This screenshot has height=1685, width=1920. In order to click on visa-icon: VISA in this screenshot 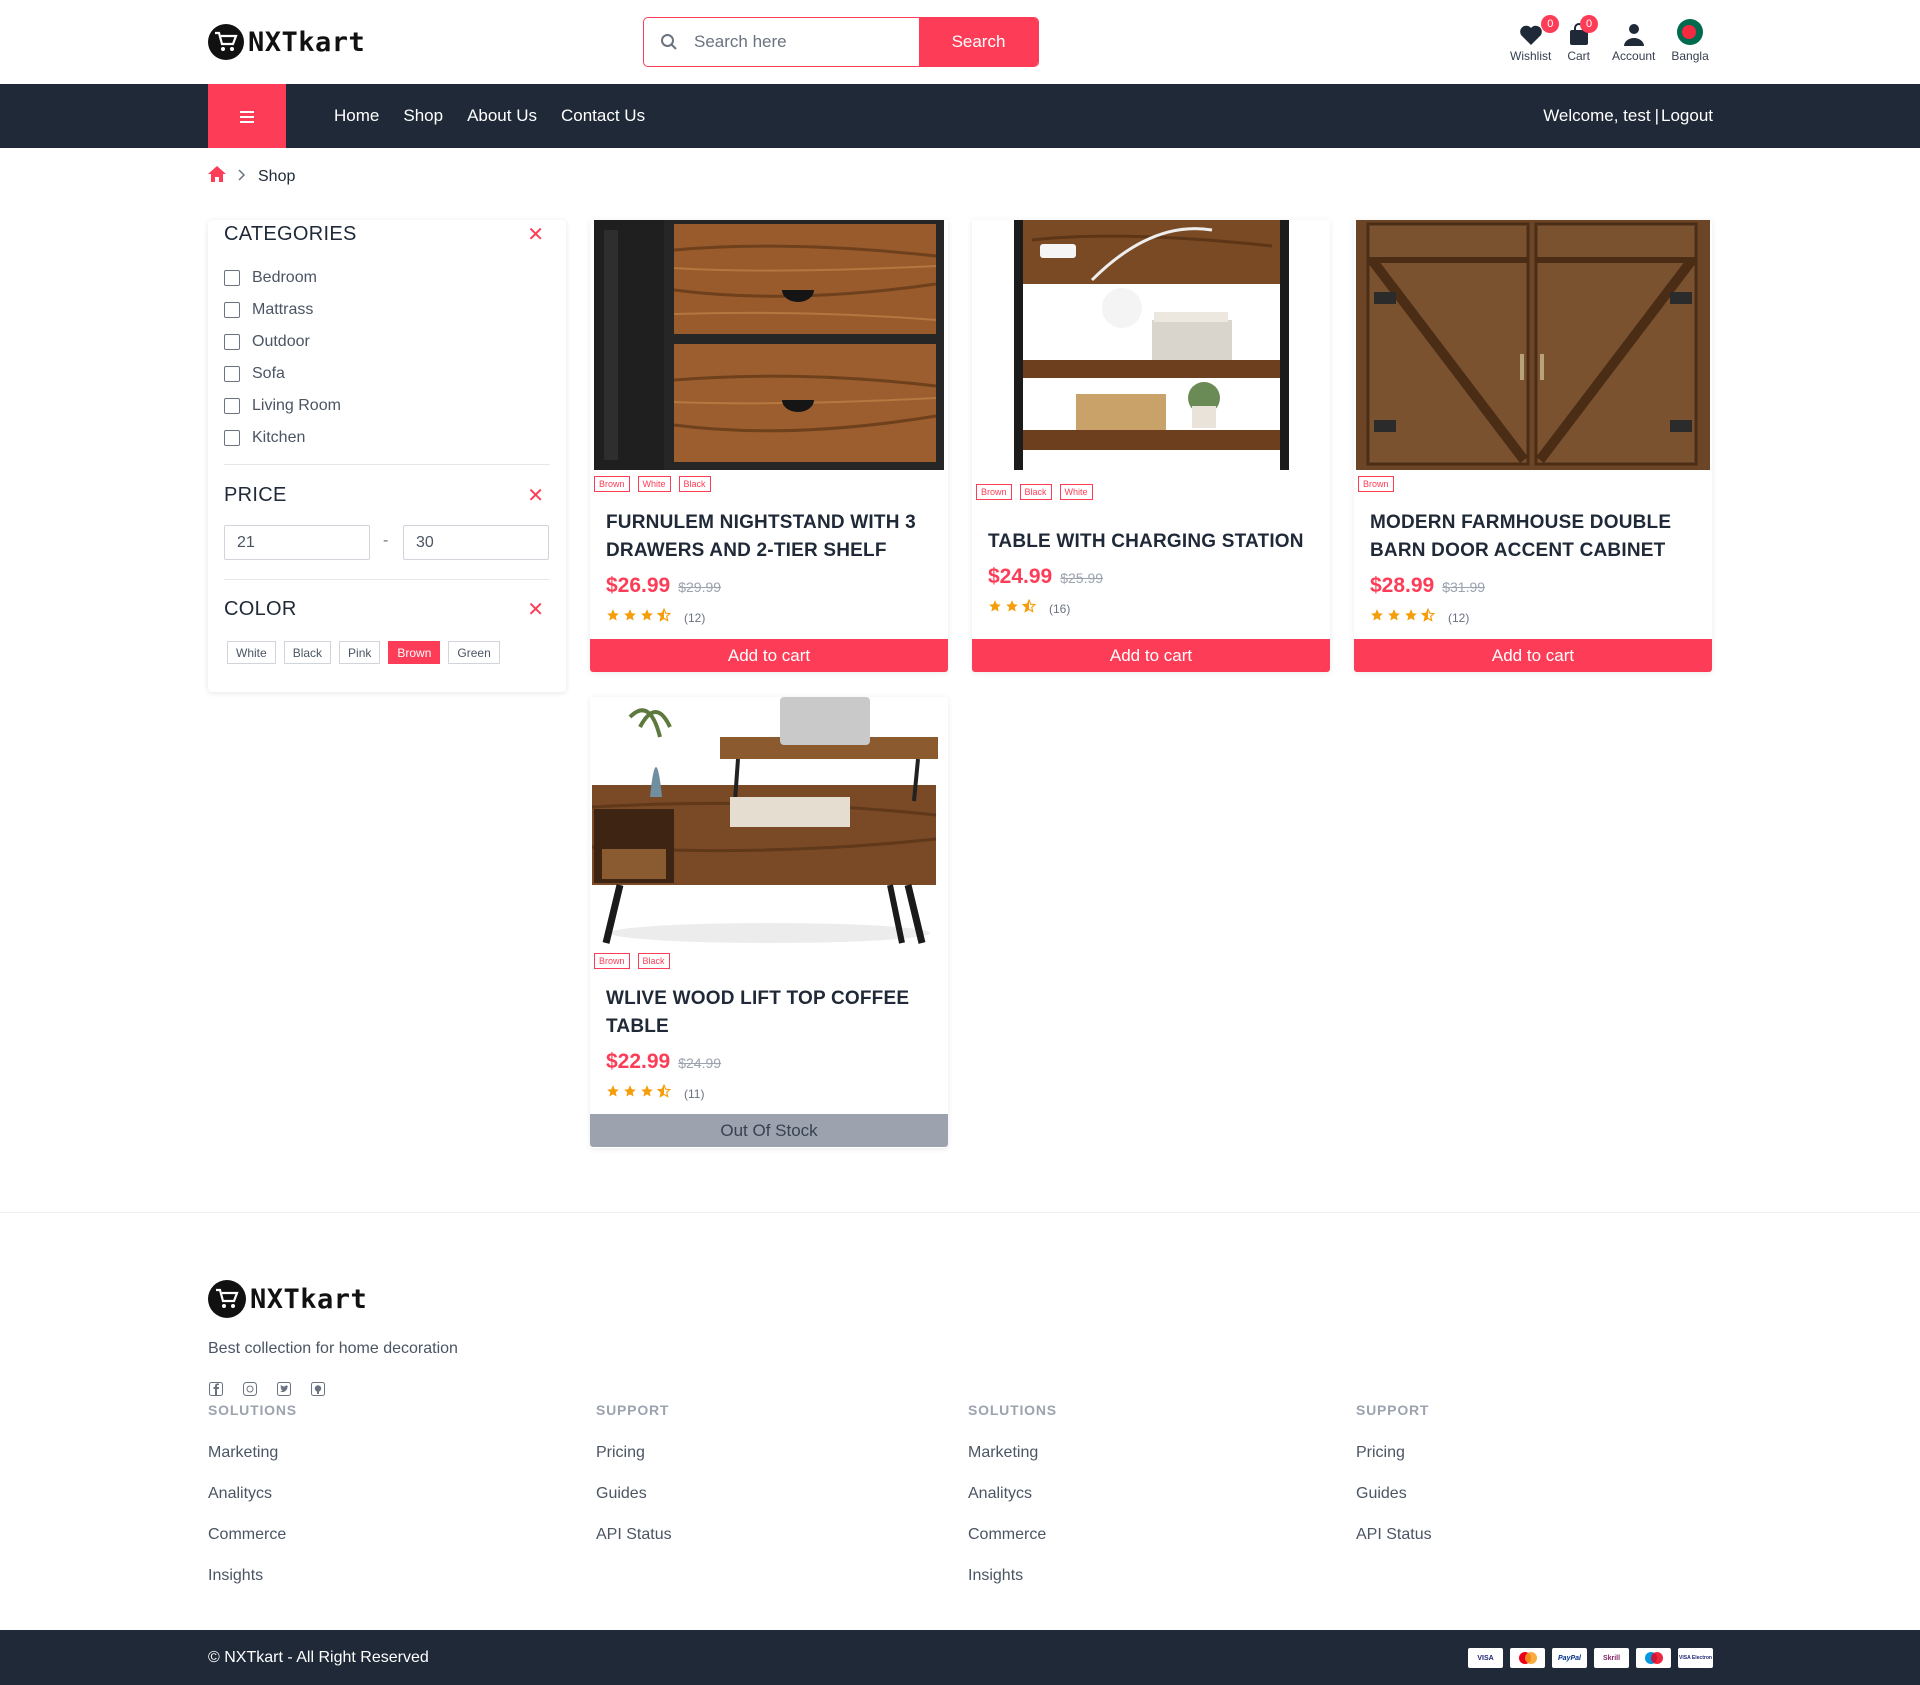, I will do `click(1485, 1658)`.